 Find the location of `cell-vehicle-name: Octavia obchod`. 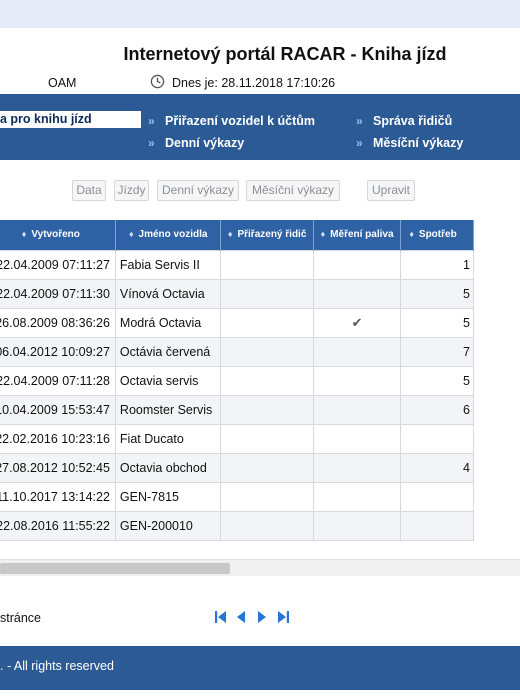

cell-vehicle-name: Octavia obchod is located at coordinates (168, 467).